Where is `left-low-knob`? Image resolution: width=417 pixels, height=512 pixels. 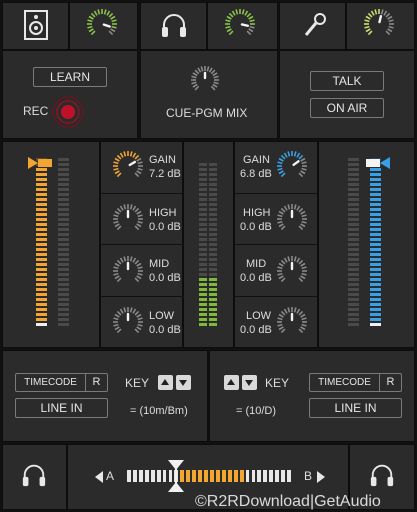
left-low-knob is located at coordinates (128, 324).